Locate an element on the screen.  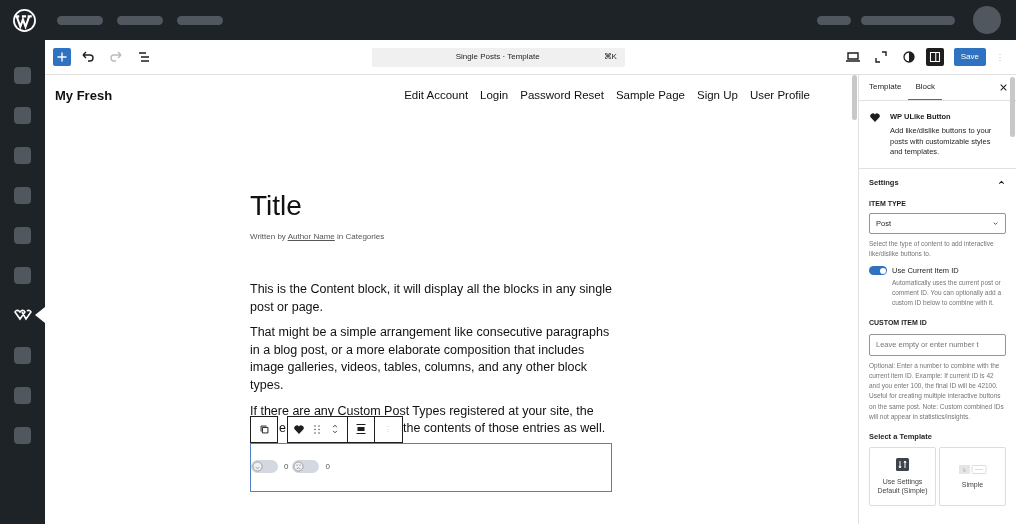
author-link: Author Name is located at coordinates (311, 236).